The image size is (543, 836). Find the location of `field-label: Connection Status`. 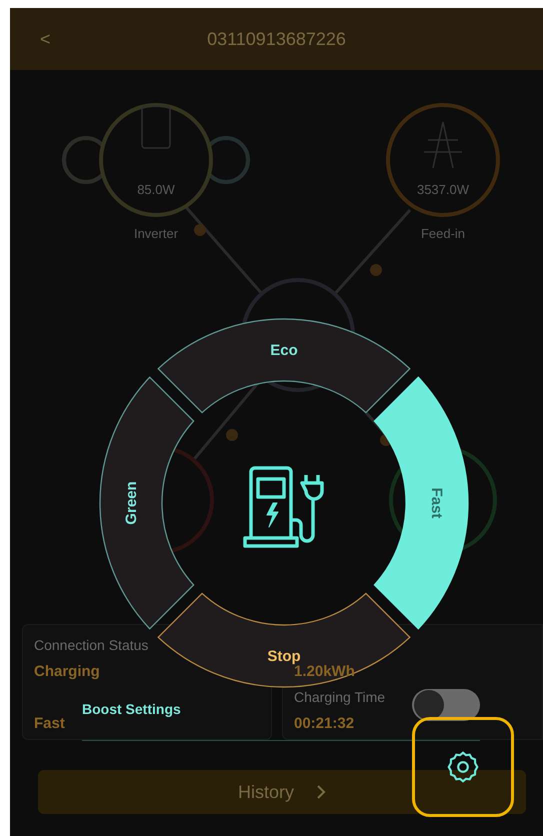

field-label: Connection Status is located at coordinates (91, 645).